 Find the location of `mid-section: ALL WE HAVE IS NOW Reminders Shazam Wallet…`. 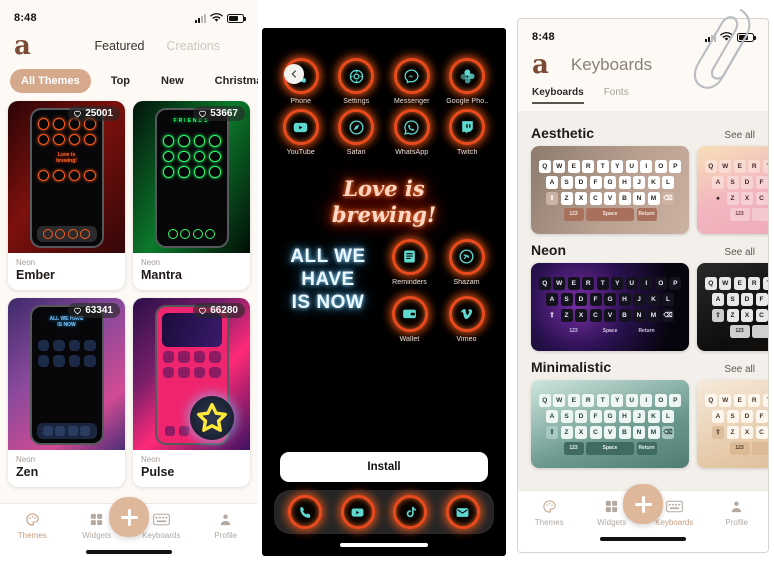

mid-section: ALL WE HAVE IS NOW Reminders Shazam Wallet… is located at coordinates (384, 289).